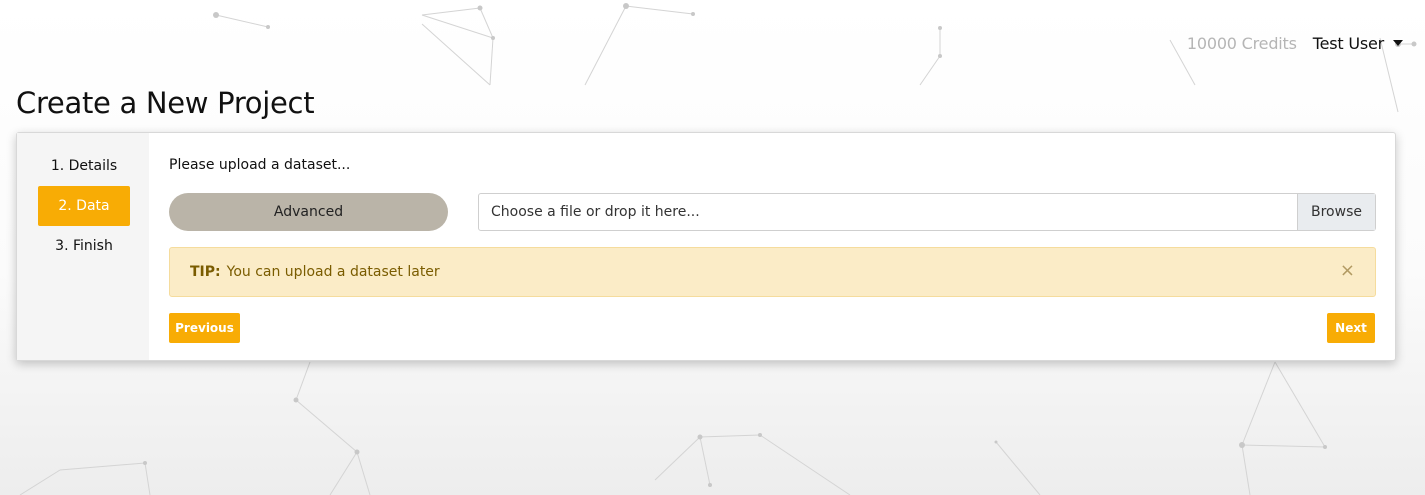 This screenshot has height=495, width=1425. Describe the element at coordinates (205, 272) in the screenshot. I see `tip-label: TIP:` at that location.